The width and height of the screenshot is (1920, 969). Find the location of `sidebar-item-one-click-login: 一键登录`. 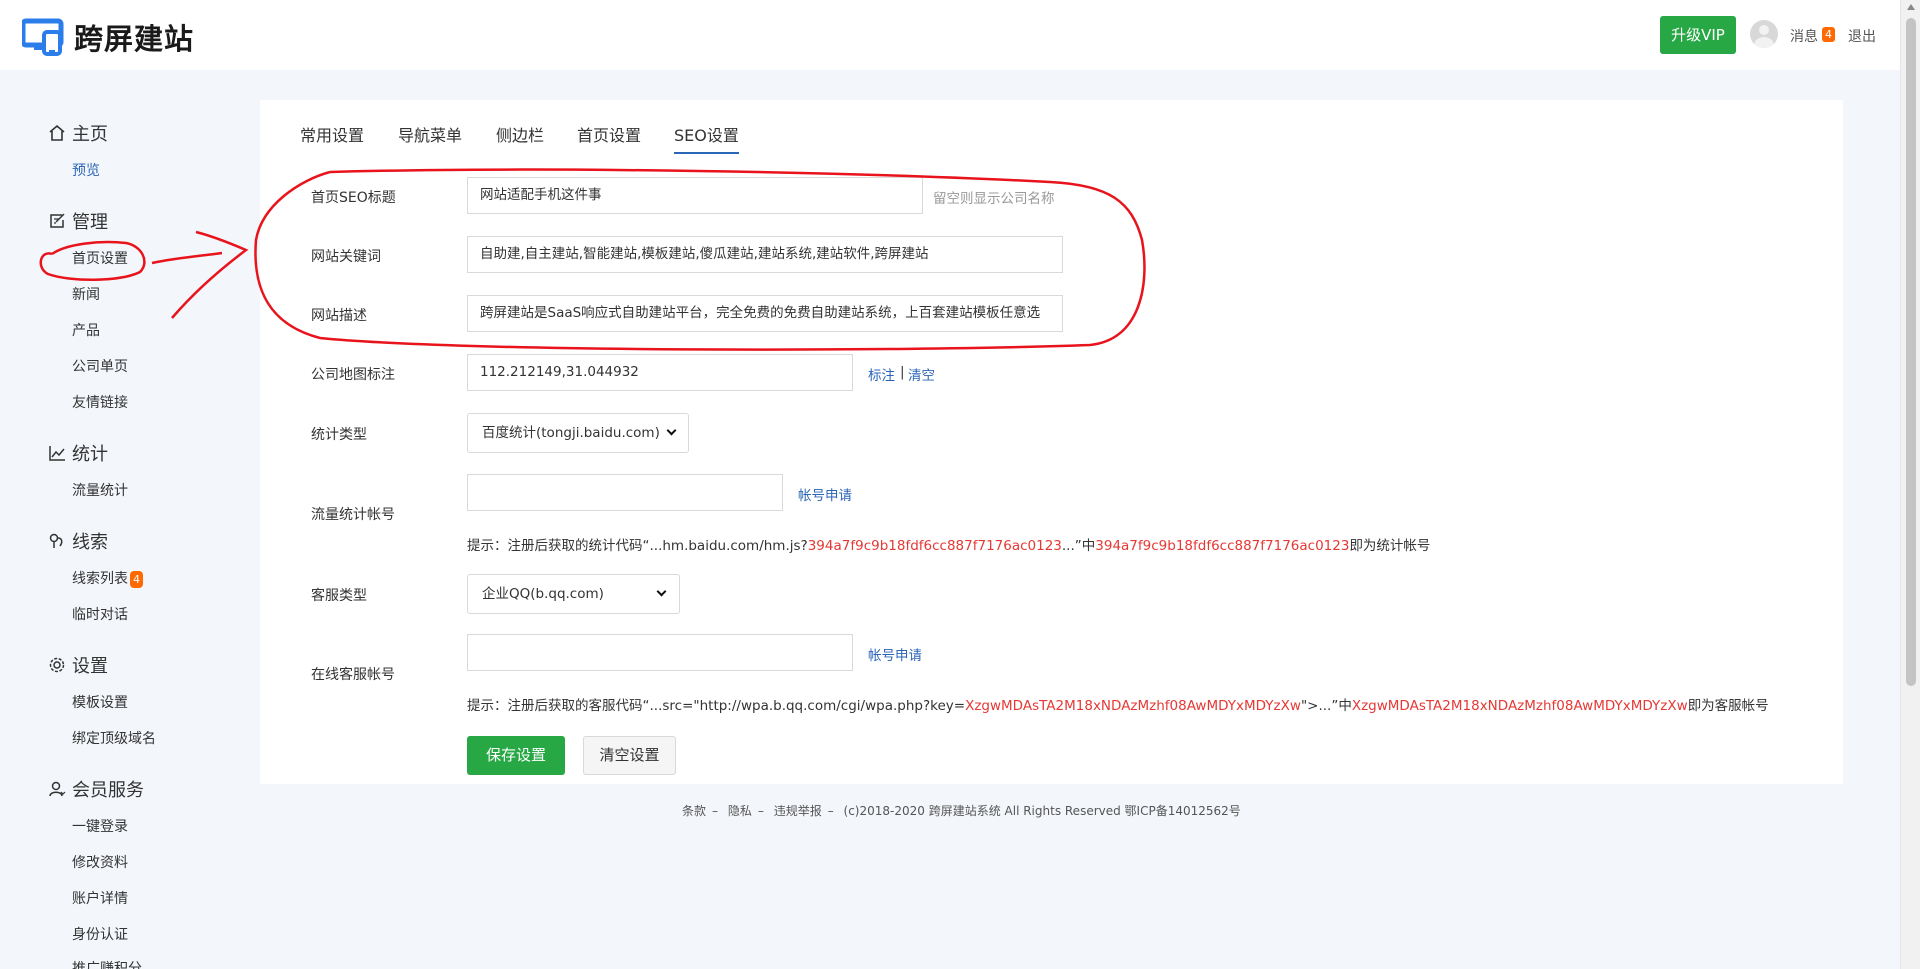

sidebar-item-one-click-login: 一键登录 is located at coordinates (100, 826).